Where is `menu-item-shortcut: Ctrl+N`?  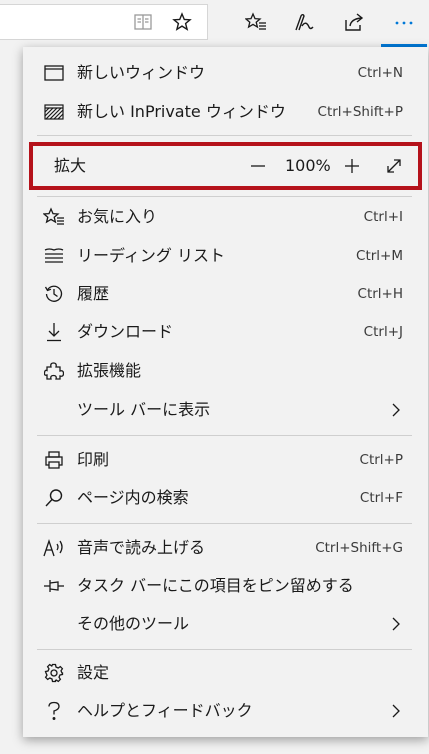
menu-item-shortcut: Ctrl+N is located at coordinates (380, 73).